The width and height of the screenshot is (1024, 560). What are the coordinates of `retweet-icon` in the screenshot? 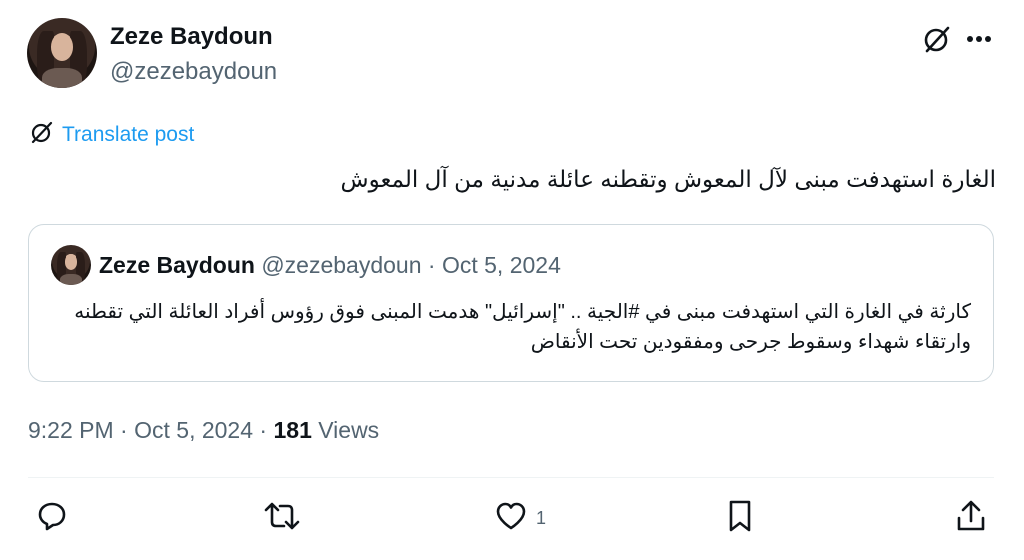 It's located at (282, 518).